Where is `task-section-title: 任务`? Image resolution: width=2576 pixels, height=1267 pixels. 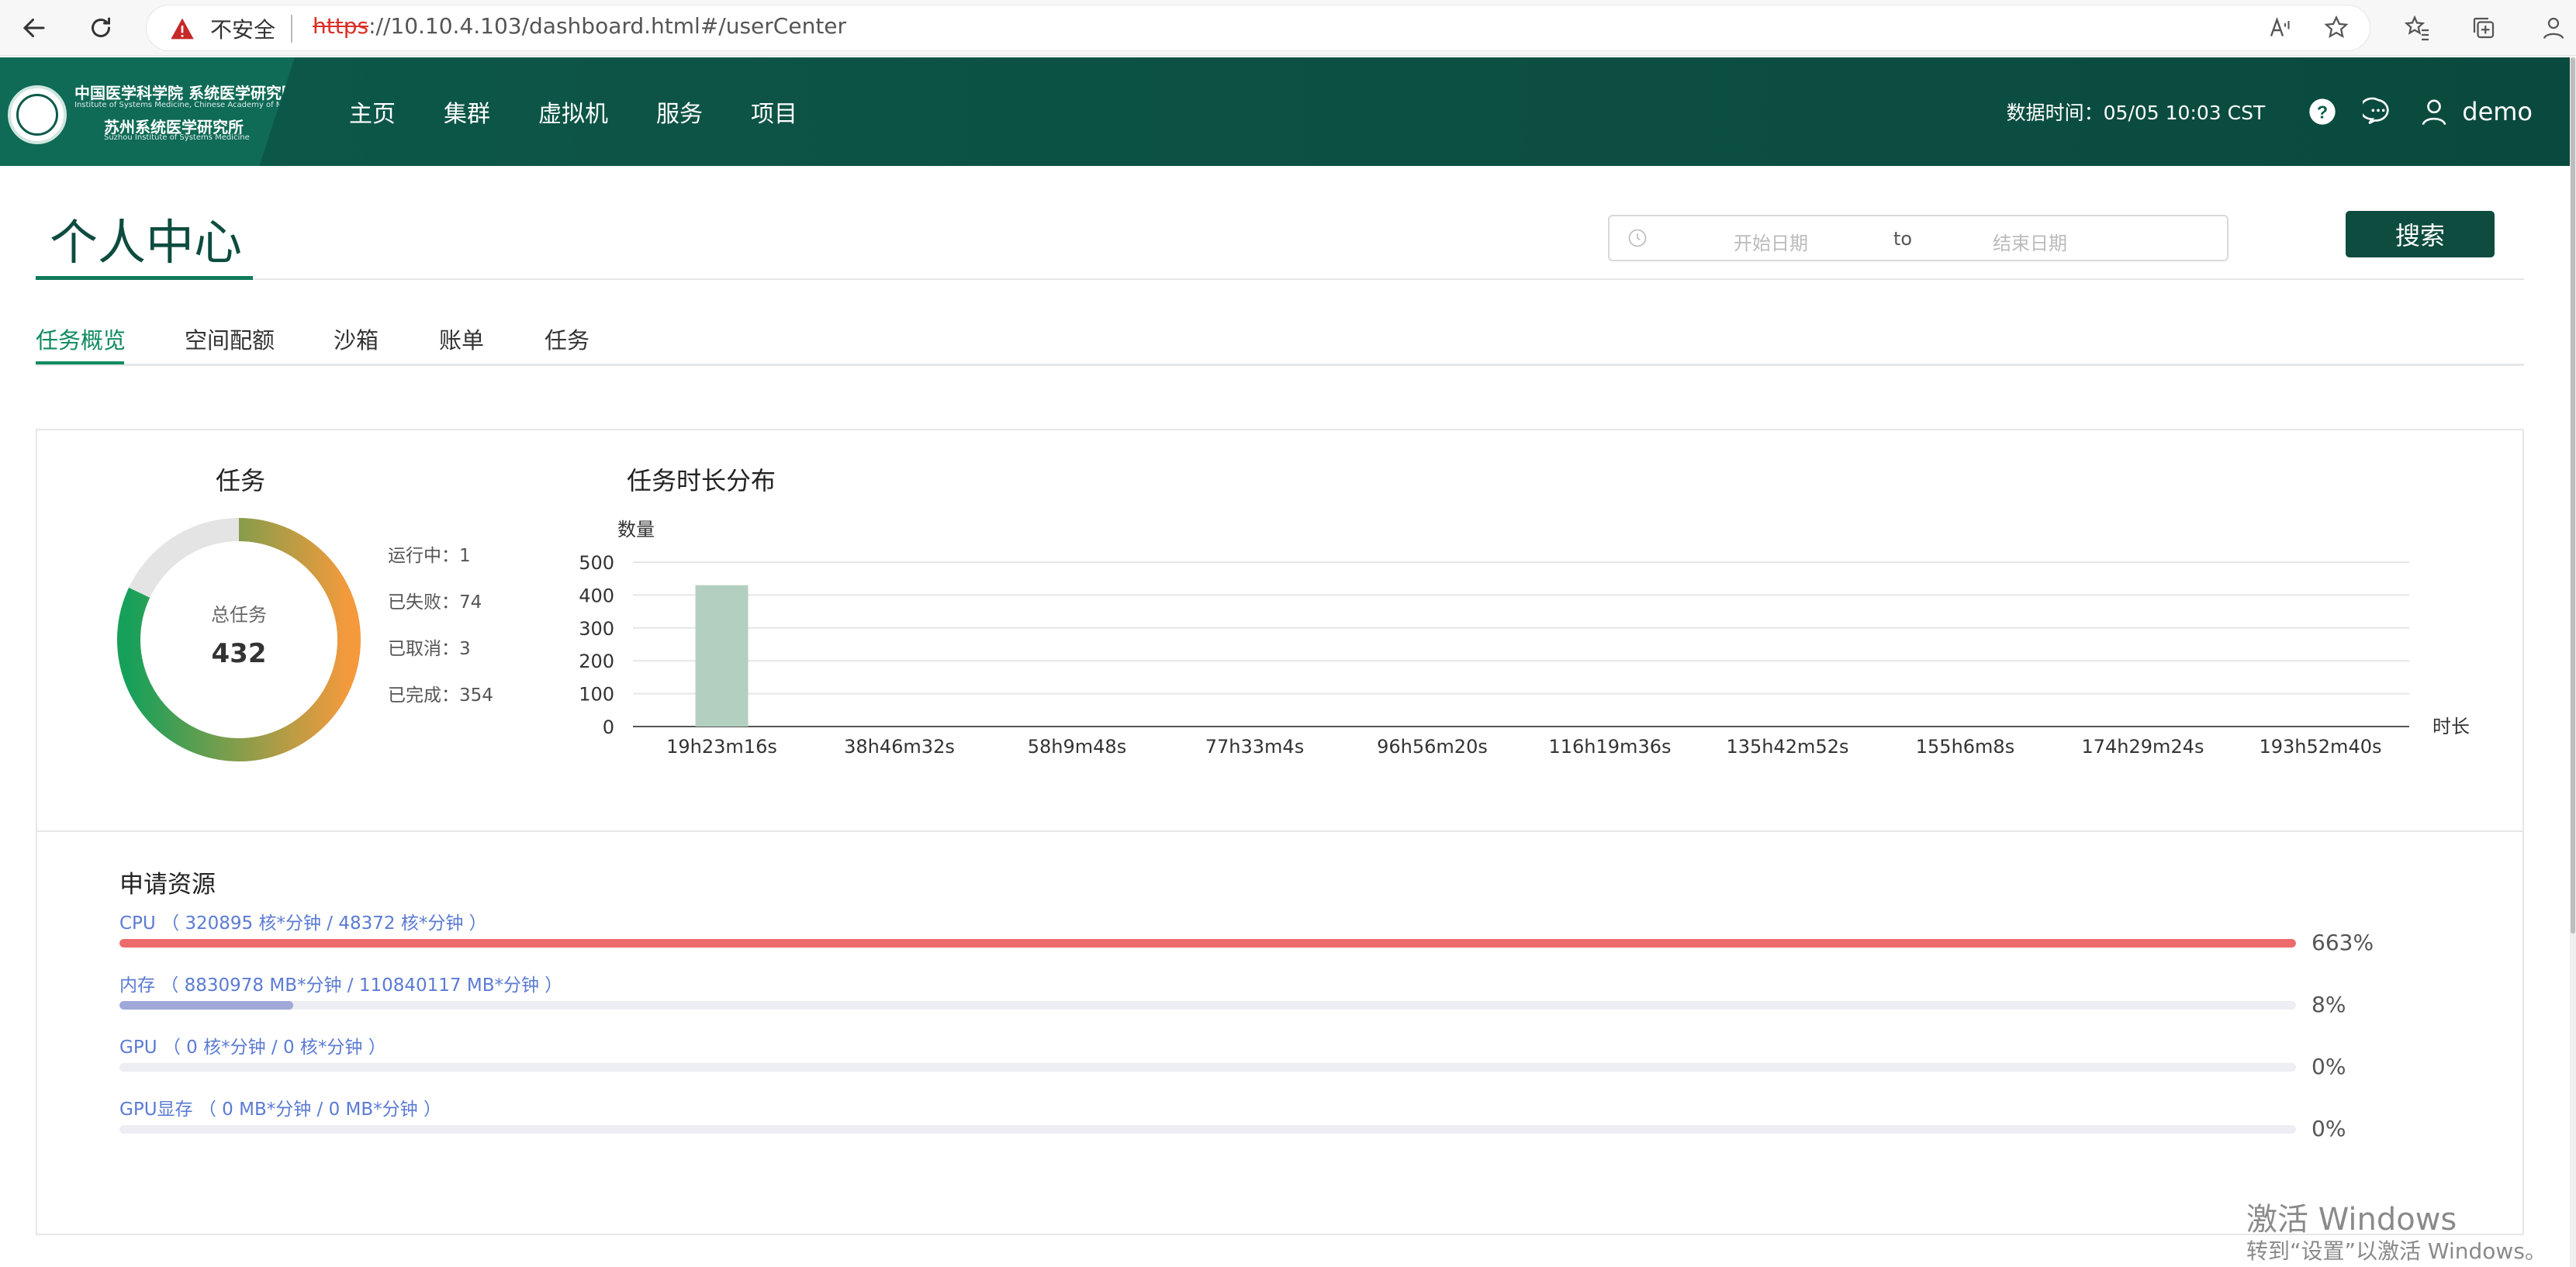
task-section-title: 任务 is located at coordinates (241, 480).